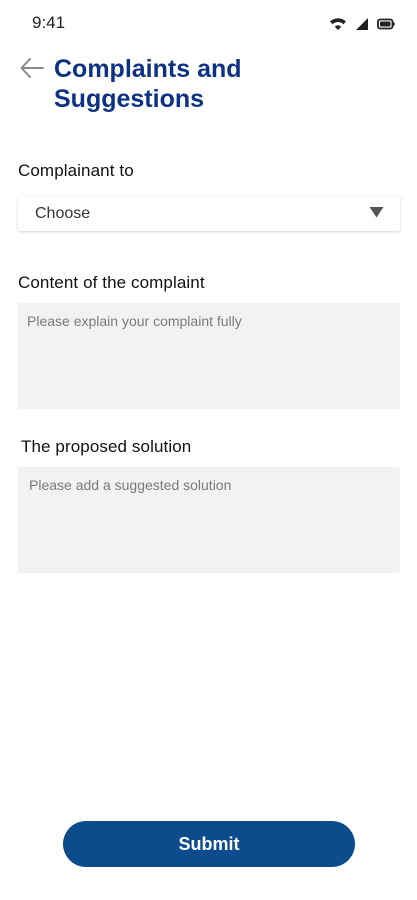 The width and height of the screenshot is (417, 900). Describe the element at coordinates (376, 214) in the screenshot. I see `dropdown-arrow-icon` at that location.